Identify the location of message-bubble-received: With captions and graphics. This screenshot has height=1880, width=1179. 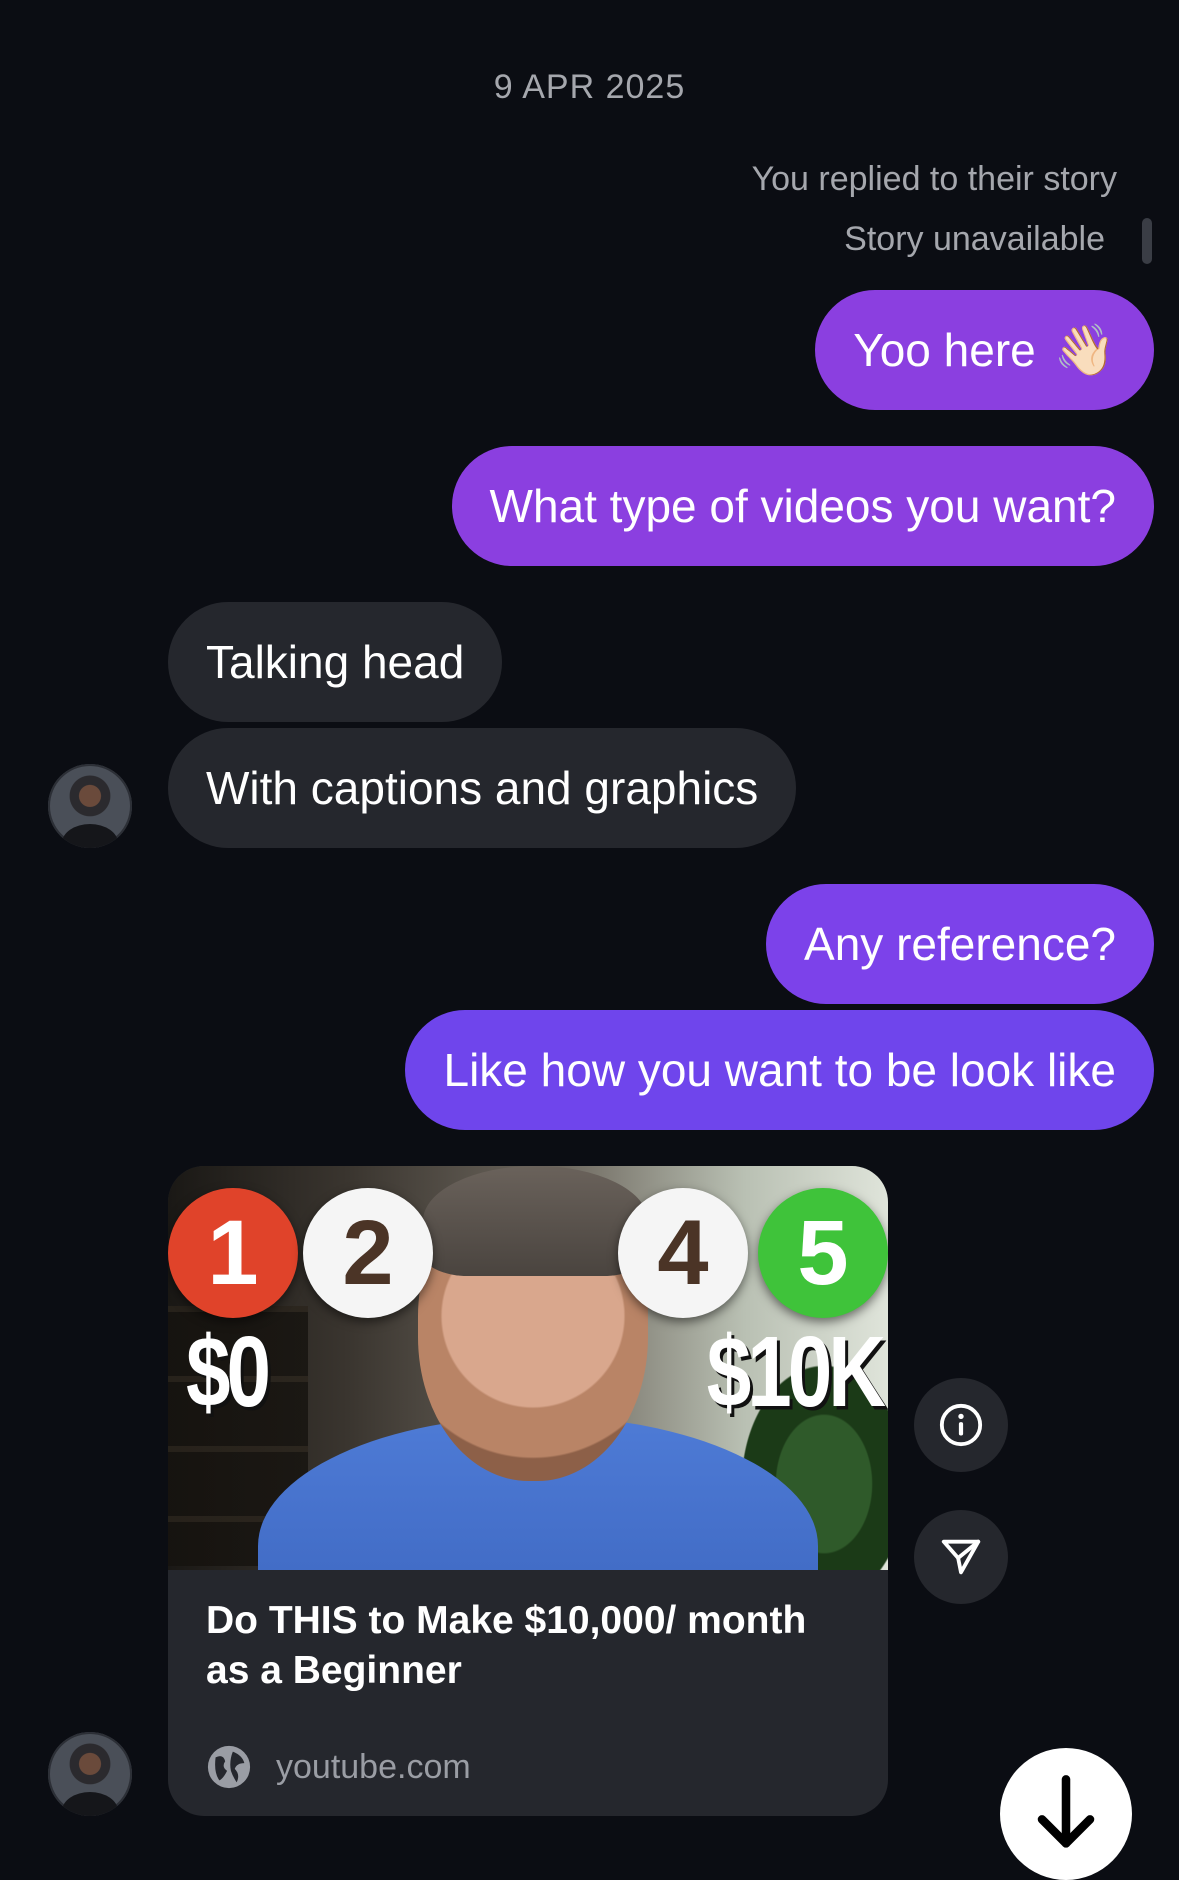
(482, 788).